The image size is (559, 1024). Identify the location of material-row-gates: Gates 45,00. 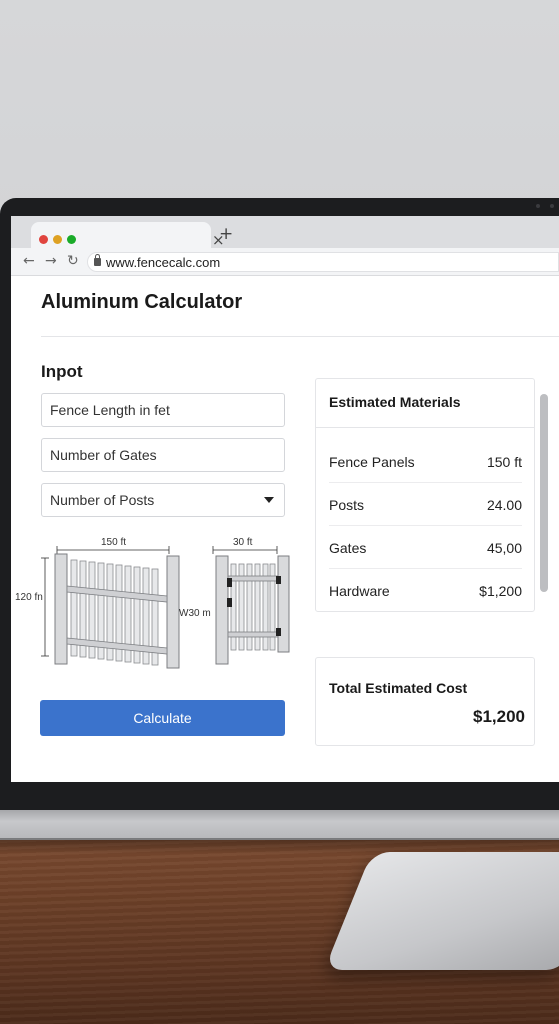
(425, 547).